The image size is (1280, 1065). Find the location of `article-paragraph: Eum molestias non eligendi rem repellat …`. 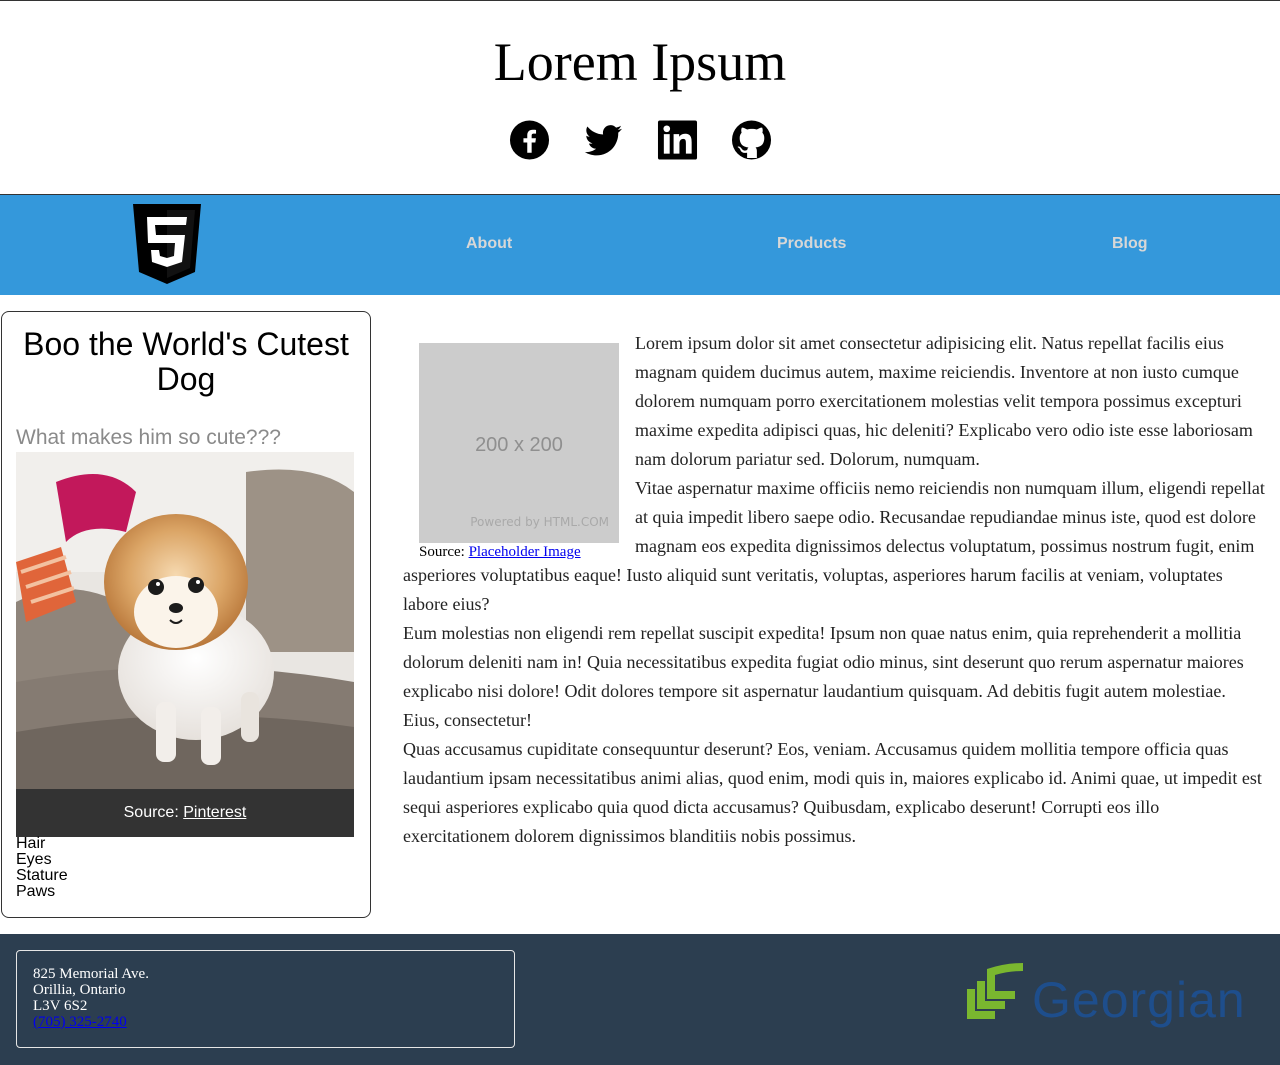

article-paragraph: Eum molestias non eligendi rem repellat … is located at coordinates (823, 676).